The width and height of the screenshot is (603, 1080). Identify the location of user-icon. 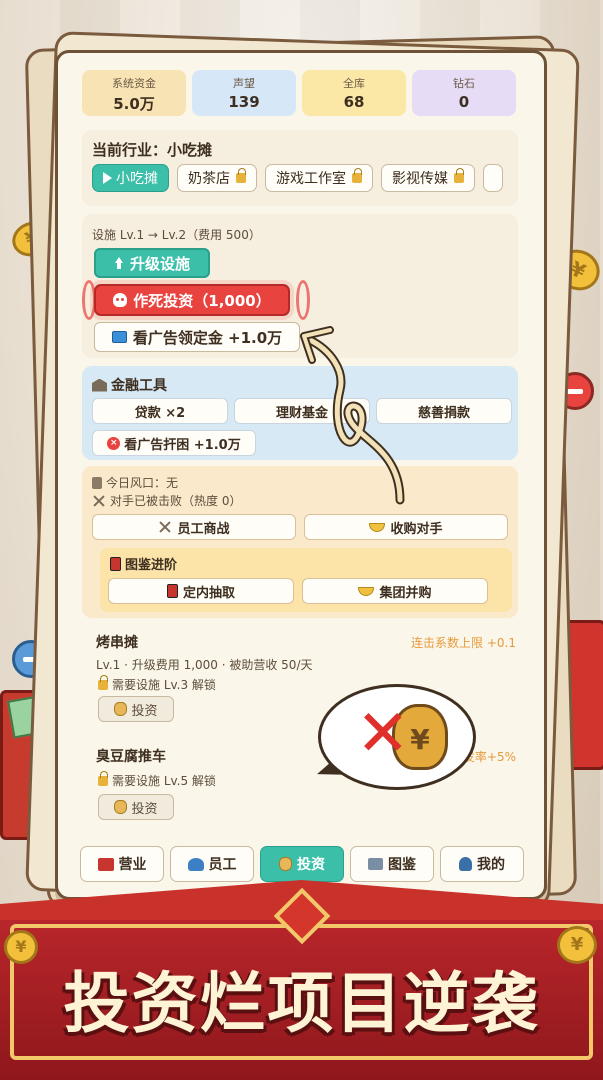
(465, 864).